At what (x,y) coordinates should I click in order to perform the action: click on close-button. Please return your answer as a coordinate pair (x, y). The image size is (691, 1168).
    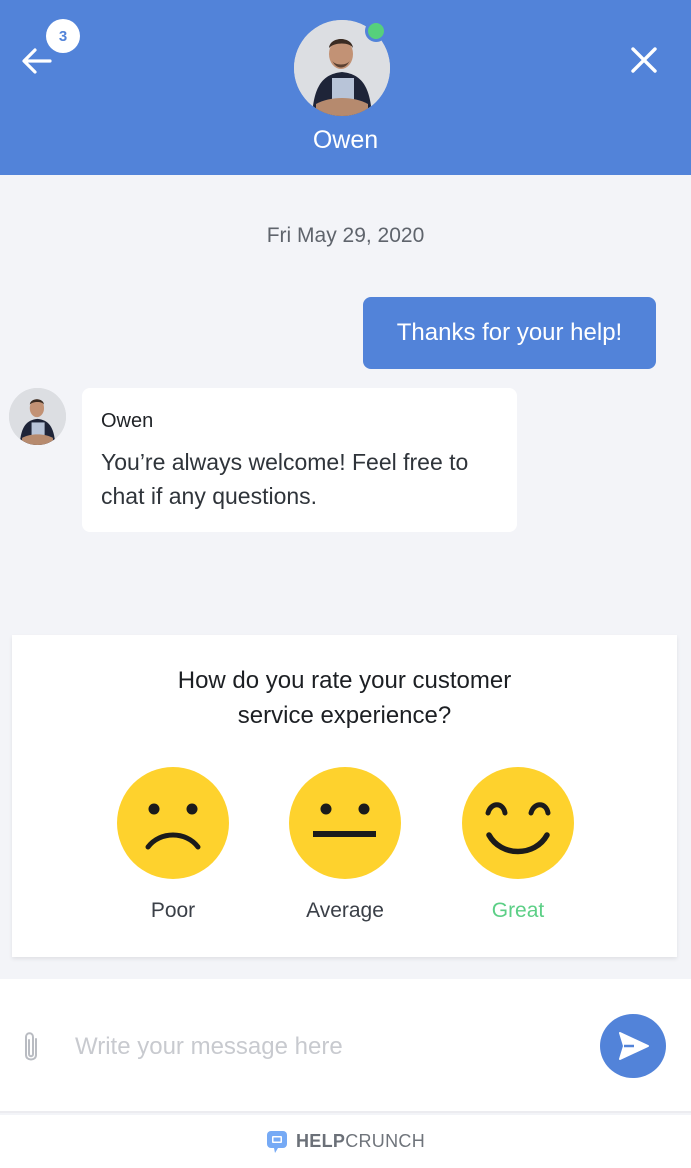
    Looking at the image, I should click on (644, 60).